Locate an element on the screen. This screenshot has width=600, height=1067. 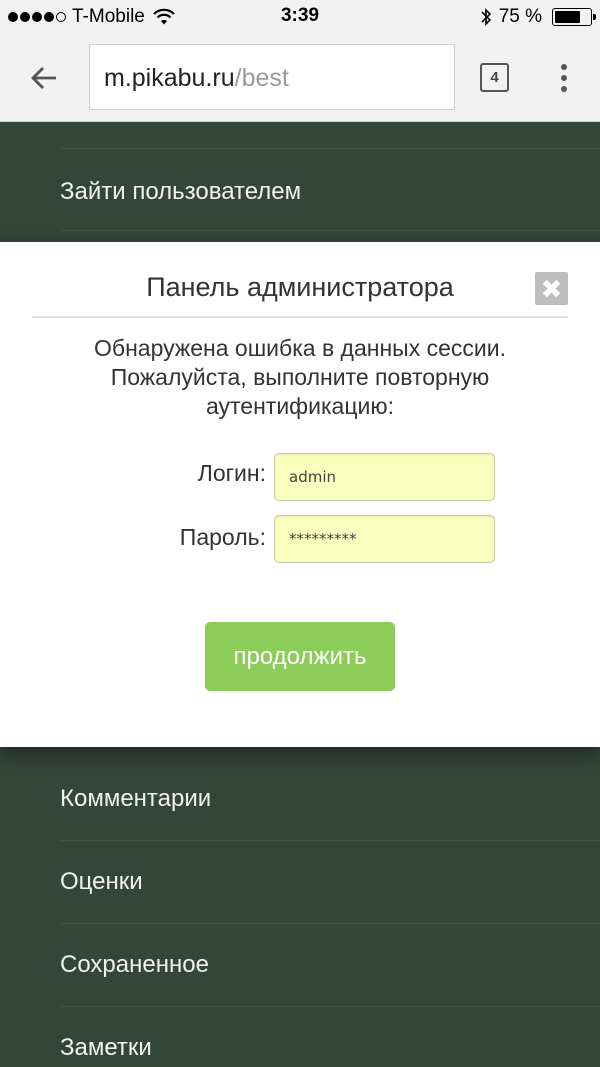
browser-toolbar: m.pikabu.ru/best 4 is located at coordinates (300, 78).